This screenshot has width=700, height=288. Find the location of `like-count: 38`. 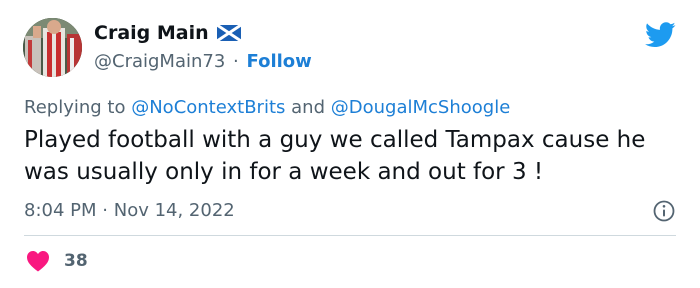

like-count: 38 is located at coordinates (76, 261).